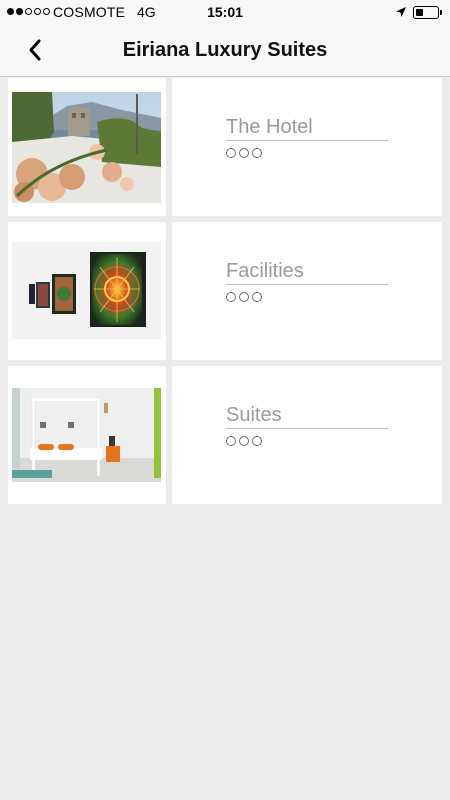  I want to click on location-arrow-icon, so click(401, 12).